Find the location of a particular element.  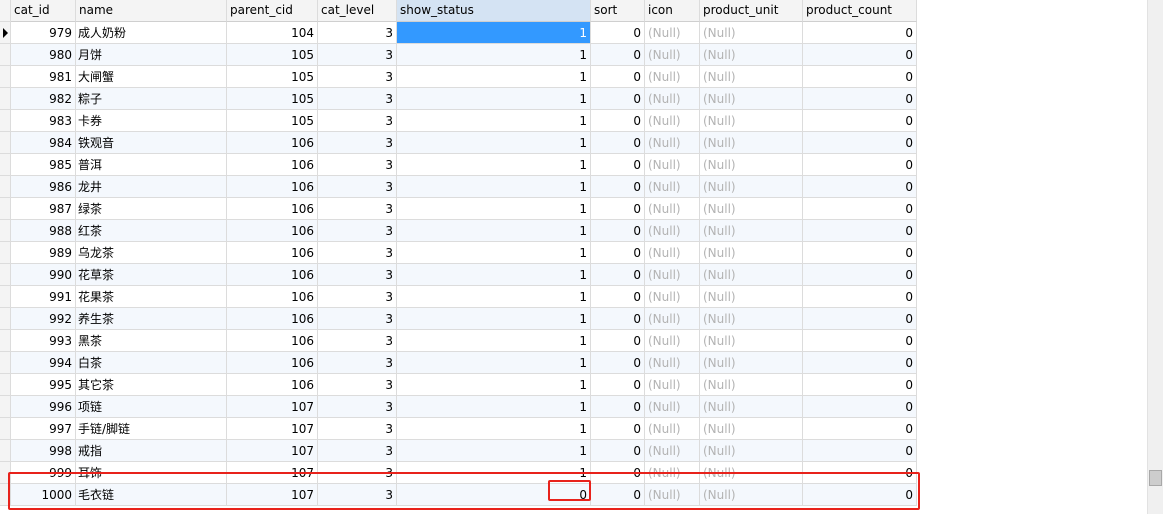

table-row: 1000 毛衣链 107 3 0 0 (Null) (Null) 0 is located at coordinates (458, 495).